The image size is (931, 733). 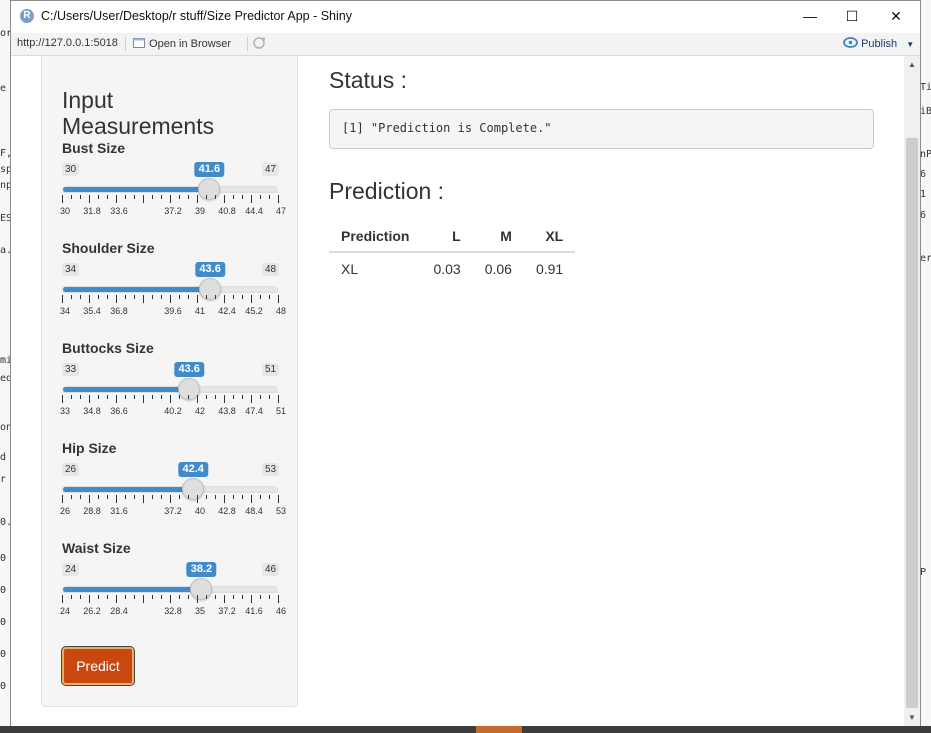 What do you see at coordinates (71, 569) in the screenshot?
I see `slider-min-label: 24` at bounding box center [71, 569].